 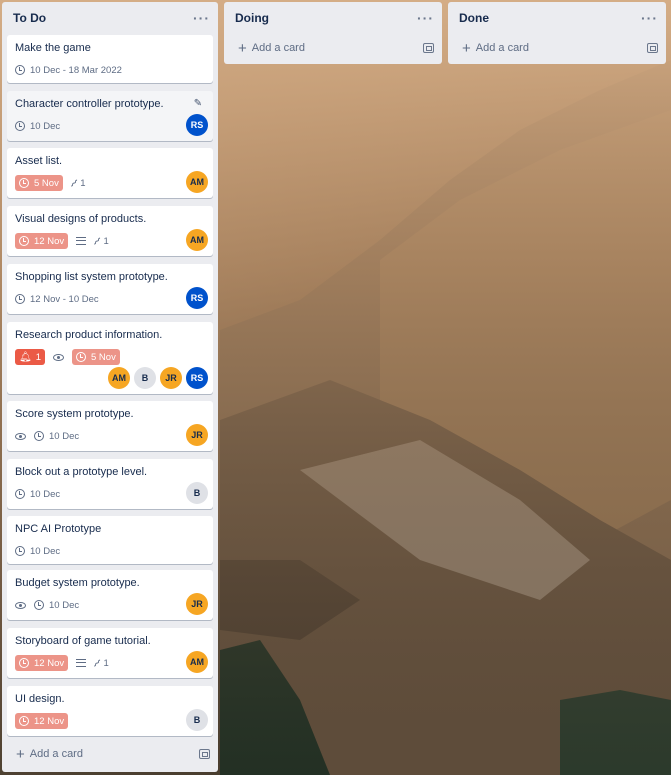 What do you see at coordinates (333, 33) in the screenshot?
I see `list-doing: Doing ··· + Add a card` at bounding box center [333, 33].